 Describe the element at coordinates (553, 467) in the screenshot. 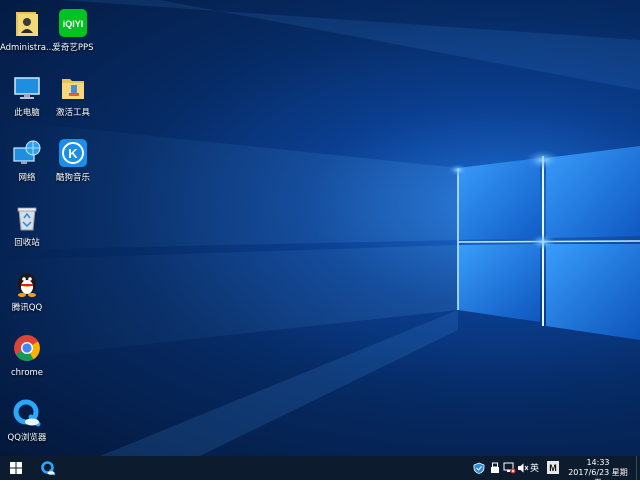

I see `ime-mode-indicator: M` at that location.